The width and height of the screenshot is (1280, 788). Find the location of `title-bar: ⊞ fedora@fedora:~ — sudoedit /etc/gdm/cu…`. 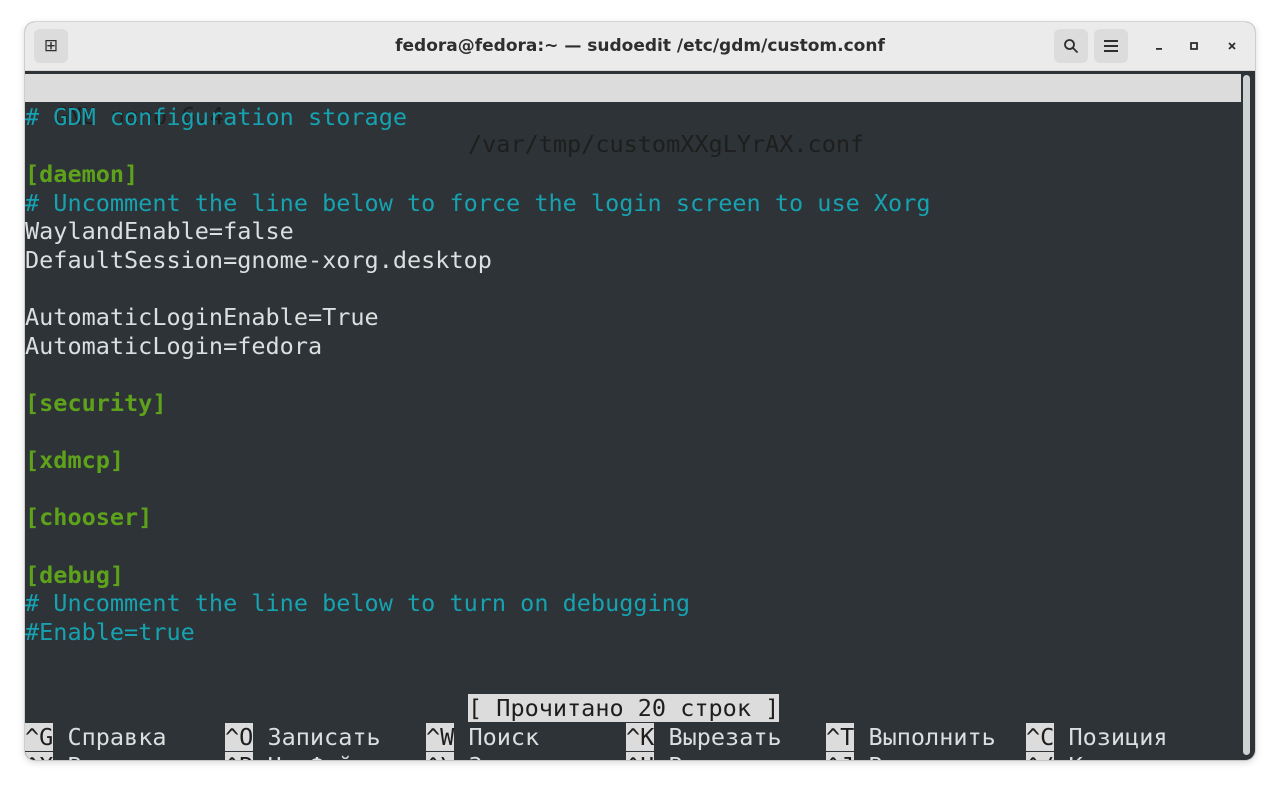

title-bar: ⊞ fedora@fedora:~ — sudoedit /etc/gdm/cu… is located at coordinates (640, 46).